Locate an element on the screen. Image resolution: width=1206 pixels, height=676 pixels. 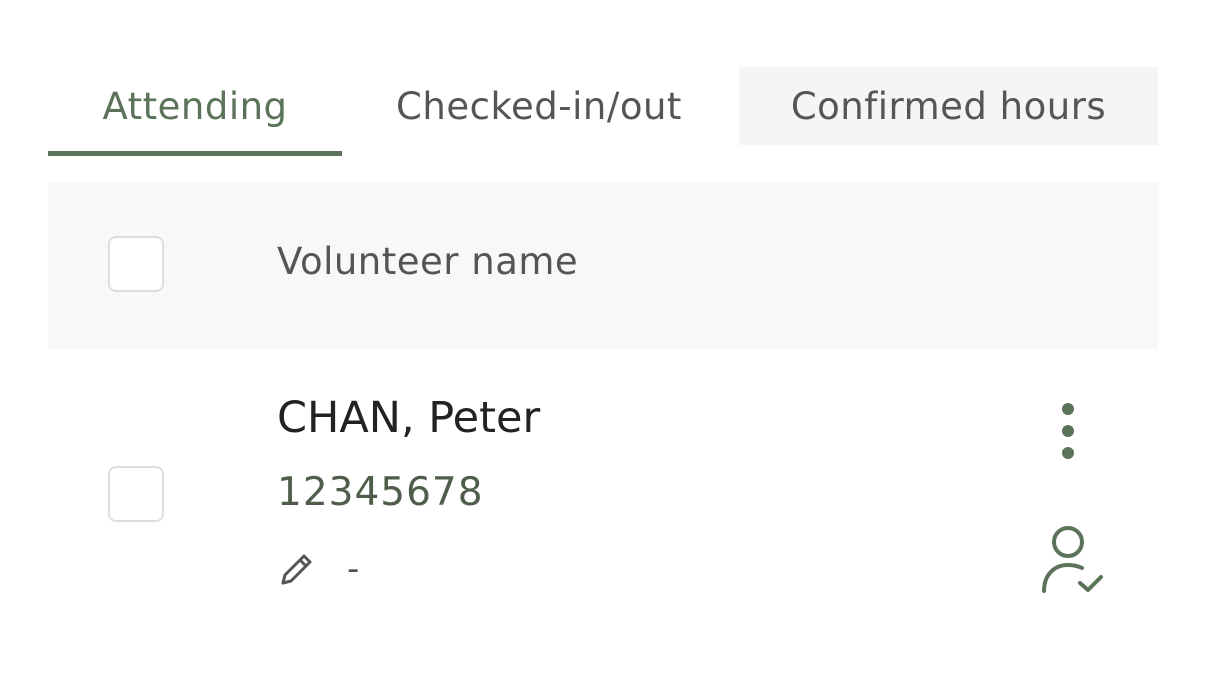
active-tab-indicator is located at coordinates (195, 153).